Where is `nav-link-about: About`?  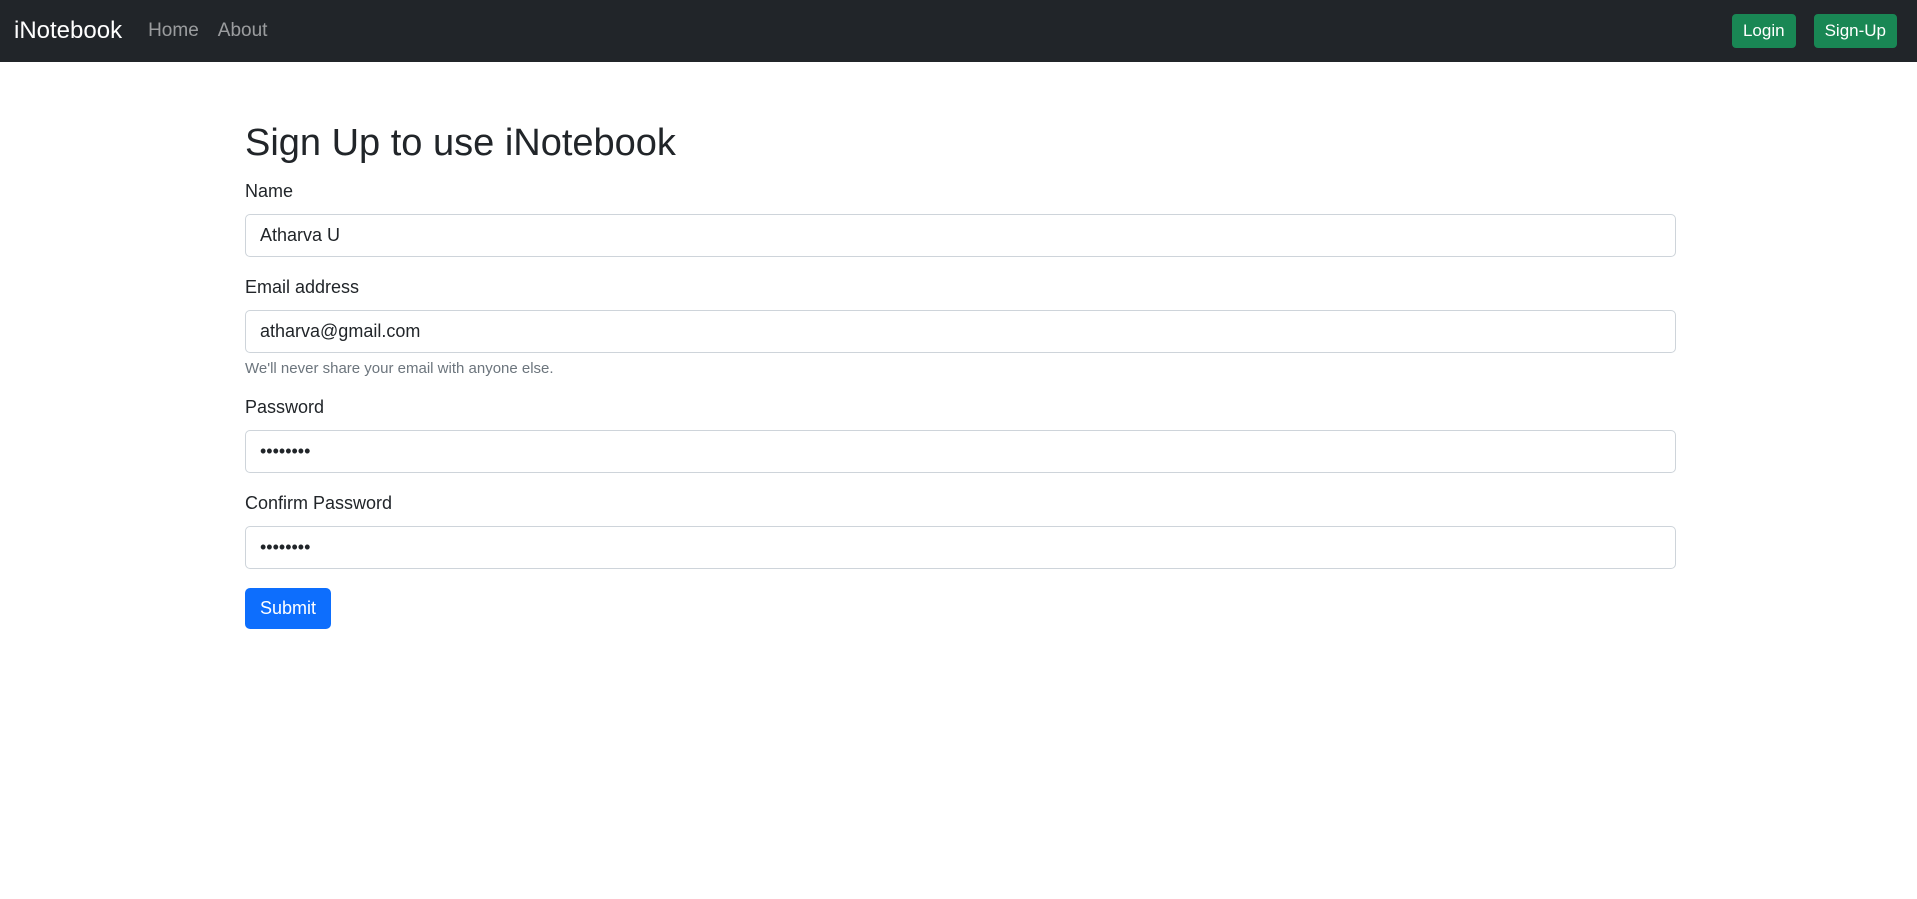
nav-link-about: About is located at coordinates (243, 31).